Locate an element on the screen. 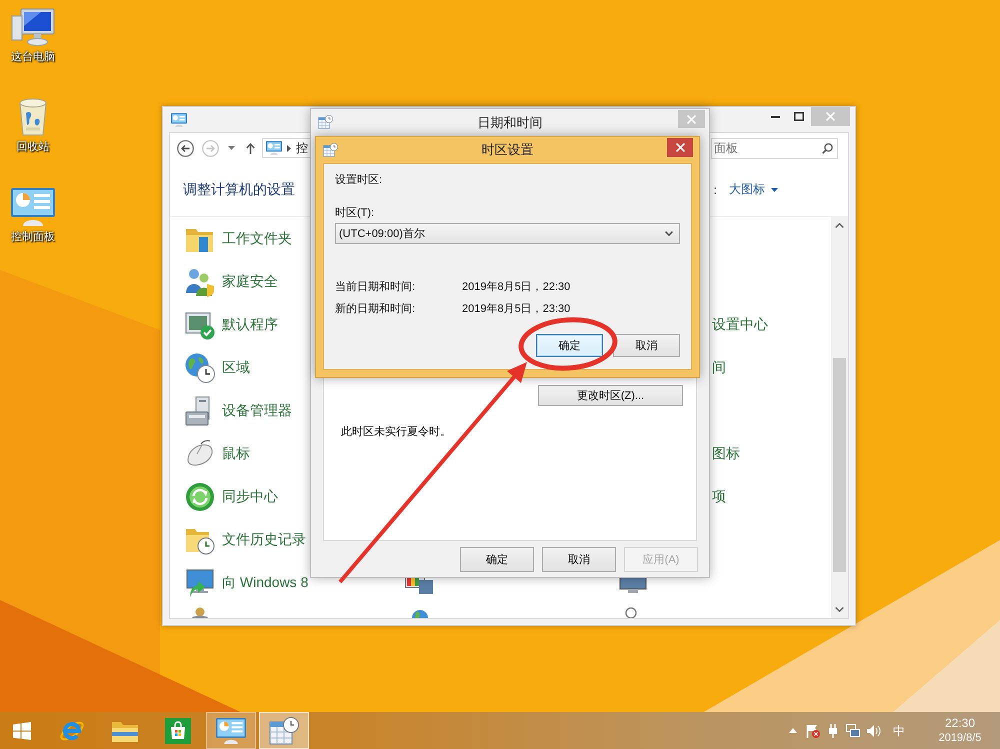 This screenshot has height=749, width=1000. view-label: : is located at coordinates (715, 189).